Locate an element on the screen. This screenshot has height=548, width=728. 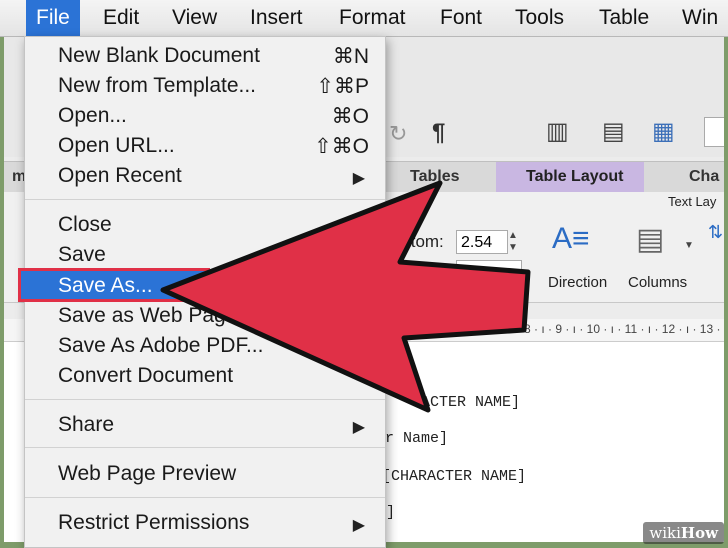
watermark-prefix: wiki is located at coordinates (665, 533).